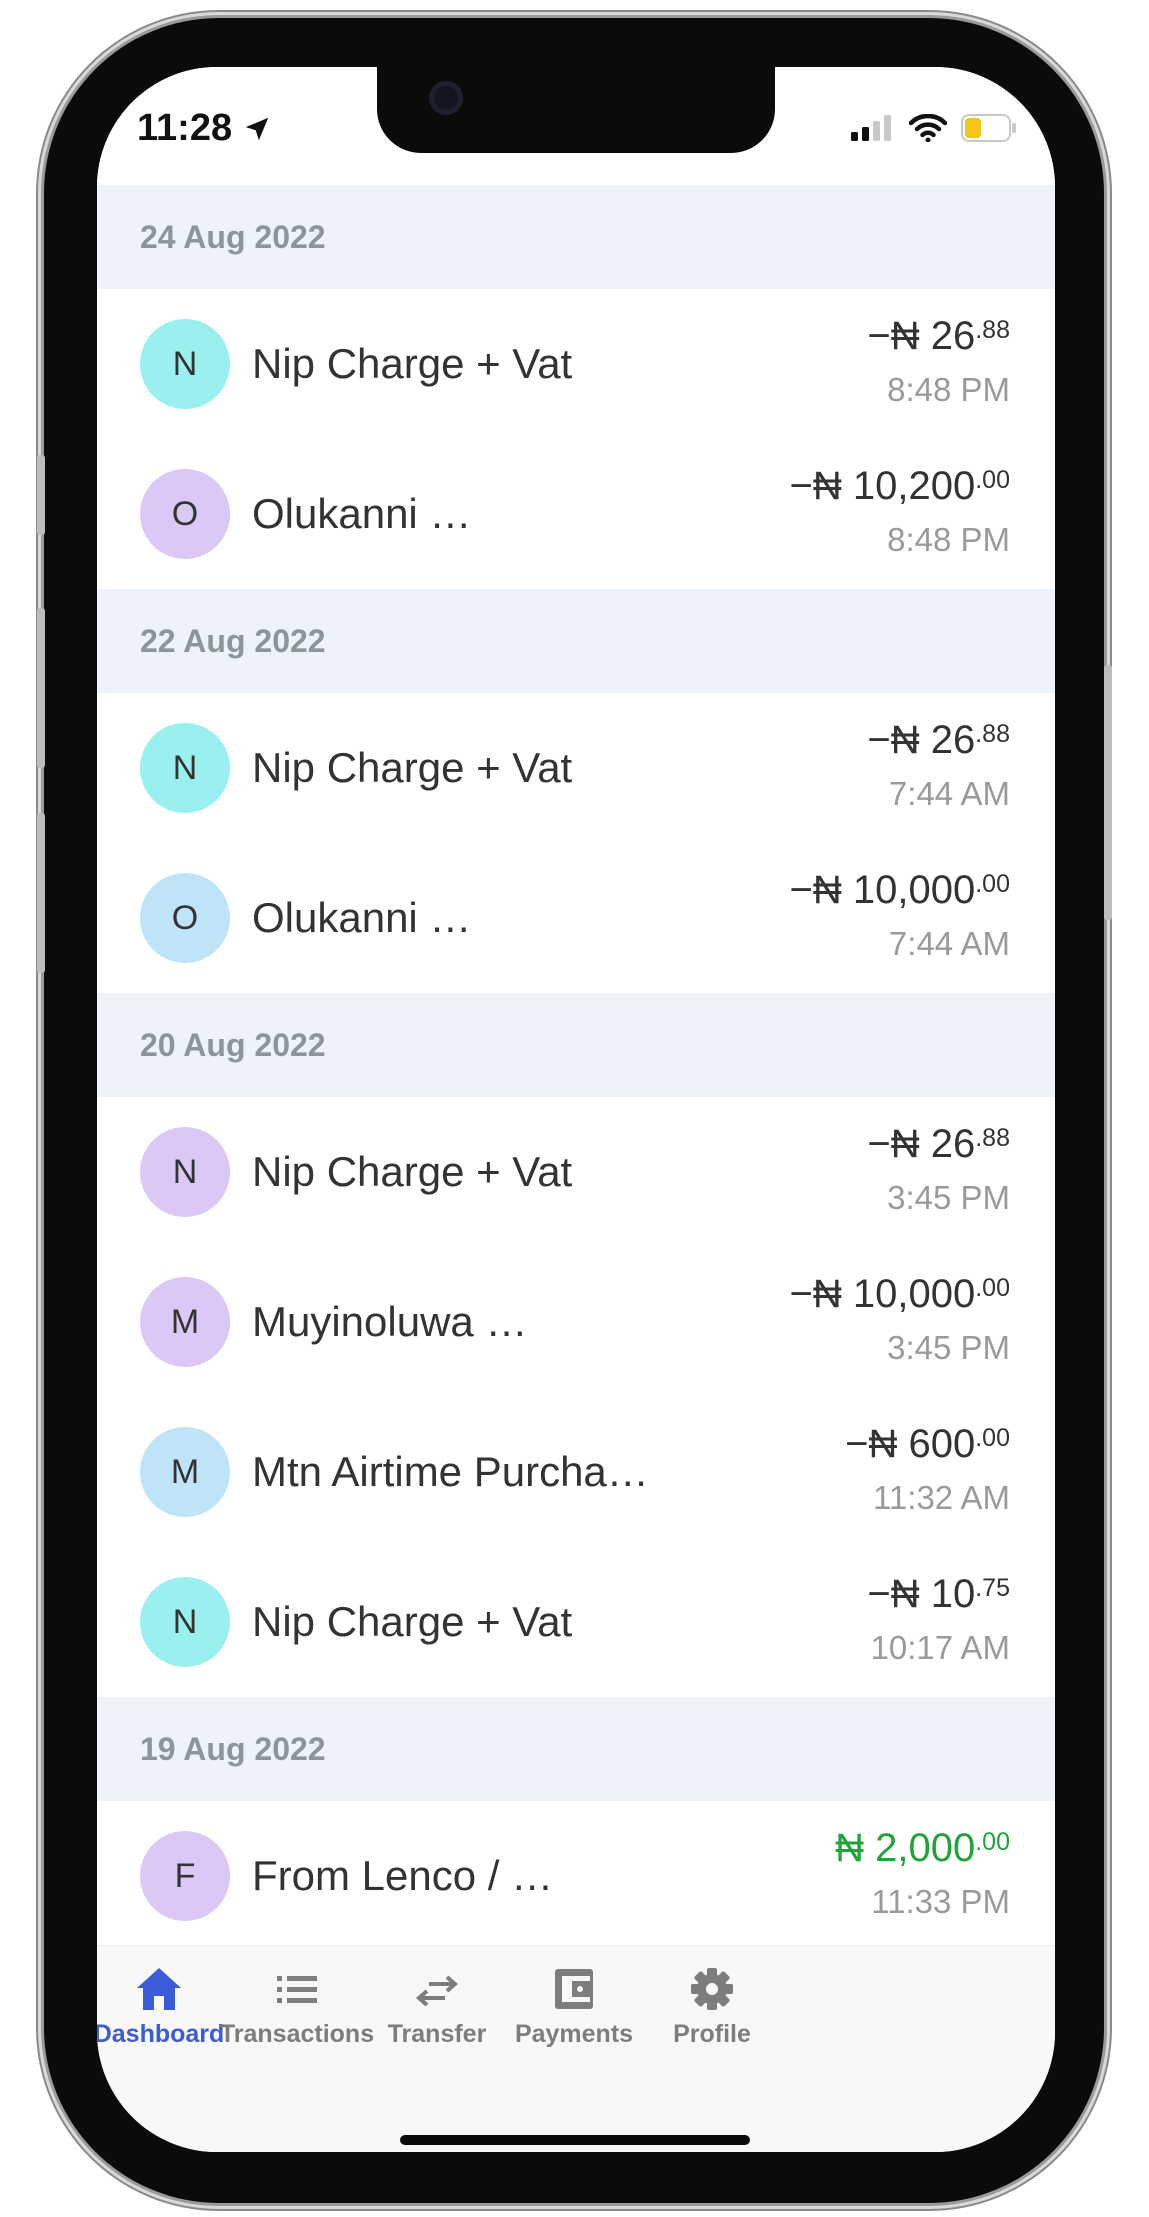 The height and width of the screenshot is (2217, 1149). I want to click on transaction-row: F From Lenco / … ₦ 2,000.00 11:33 PM, so click(576, 1873).